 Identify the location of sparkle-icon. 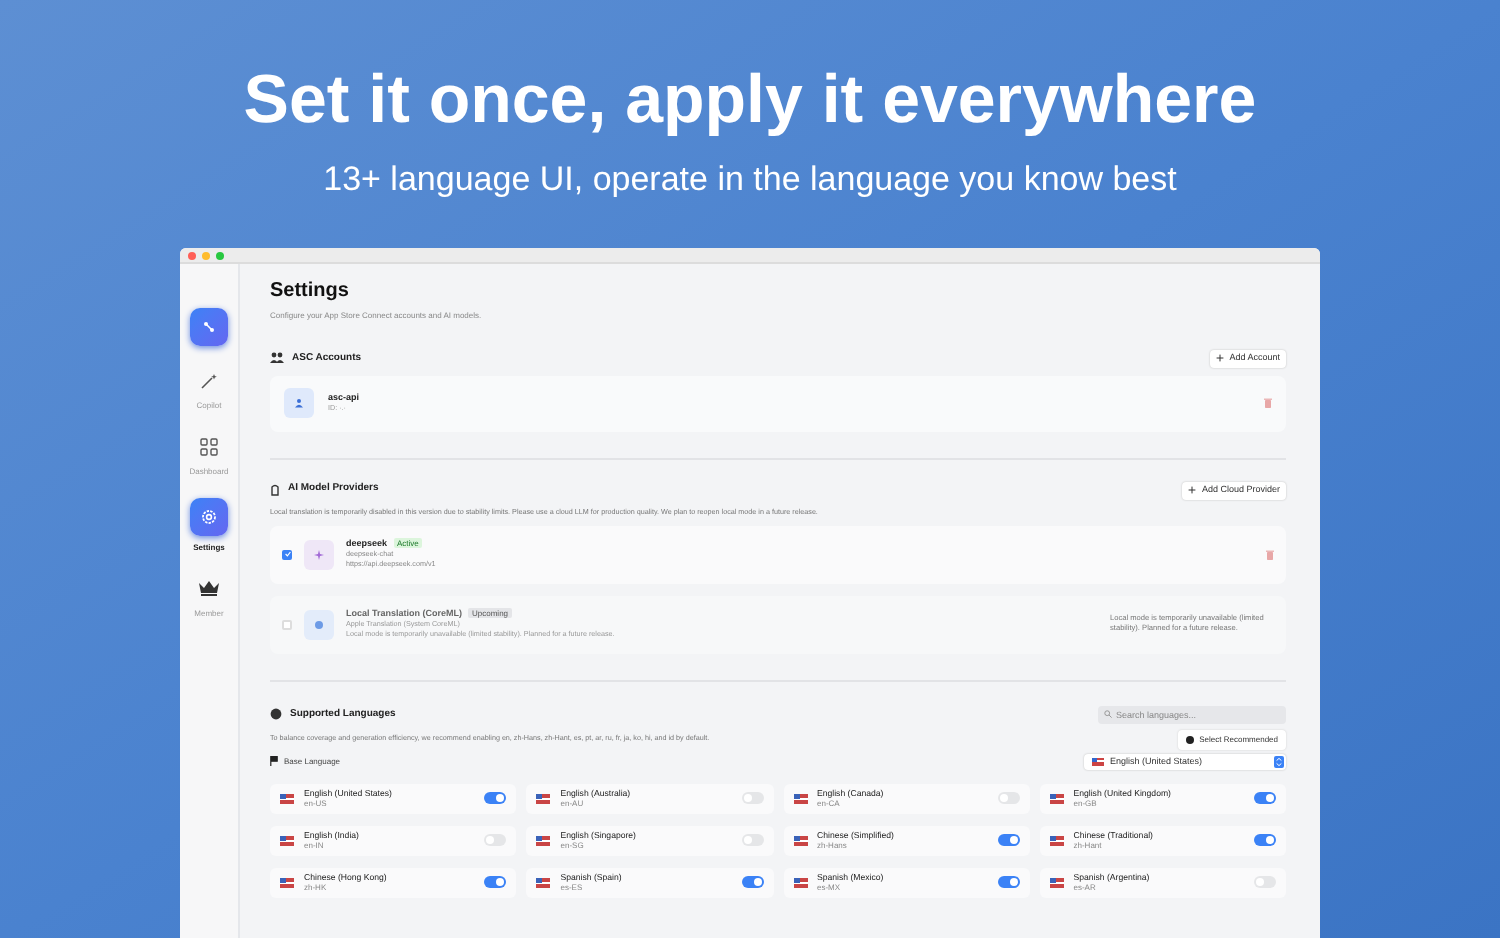
(319, 554).